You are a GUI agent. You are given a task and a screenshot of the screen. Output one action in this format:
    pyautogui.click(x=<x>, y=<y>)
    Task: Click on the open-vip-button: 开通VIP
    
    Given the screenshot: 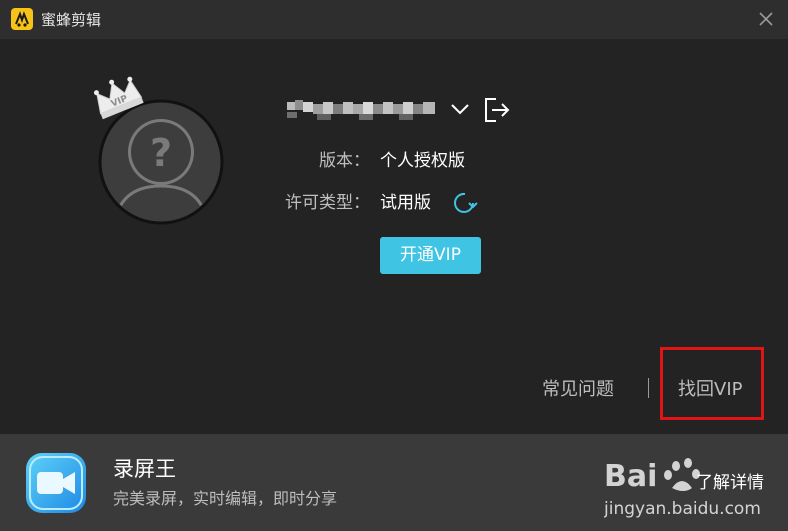 What is the action you would take?
    pyautogui.click(x=430, y=255)
    